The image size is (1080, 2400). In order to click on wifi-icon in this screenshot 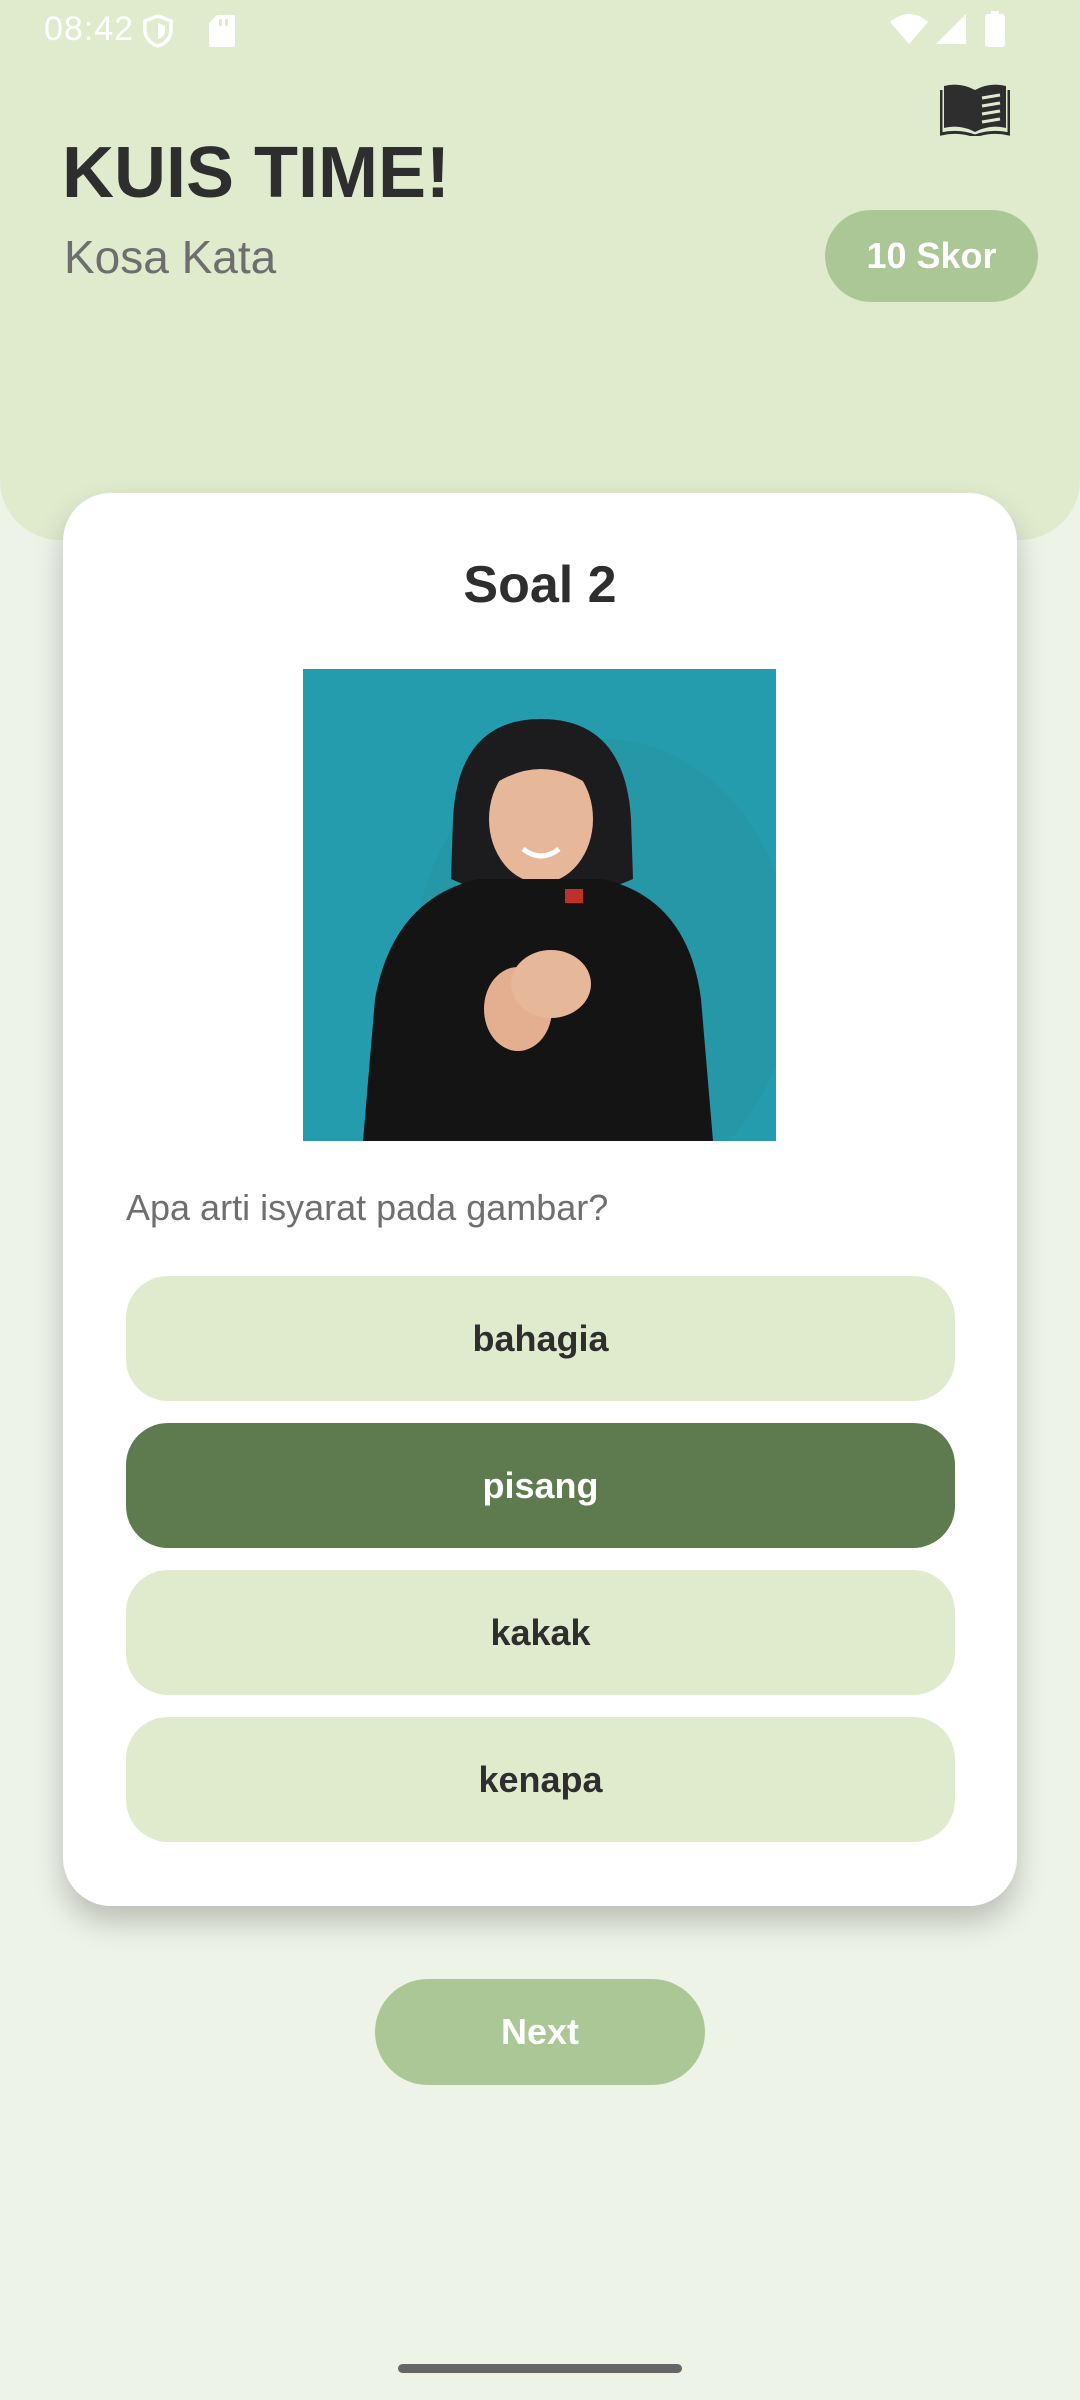, I will do `click(909, 33)`.